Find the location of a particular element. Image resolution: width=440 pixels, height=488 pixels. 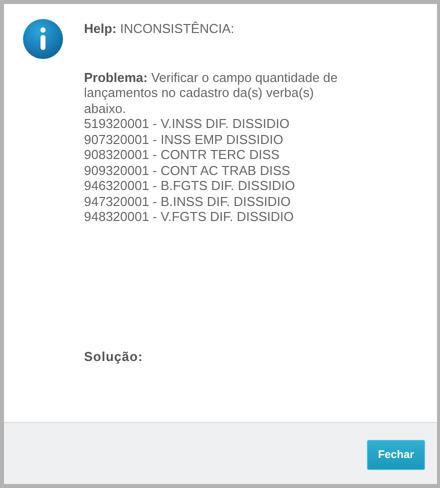

item-line: 947320001 - B.INSS DIF. DISSIDIO is located at coordinates (188, 201).